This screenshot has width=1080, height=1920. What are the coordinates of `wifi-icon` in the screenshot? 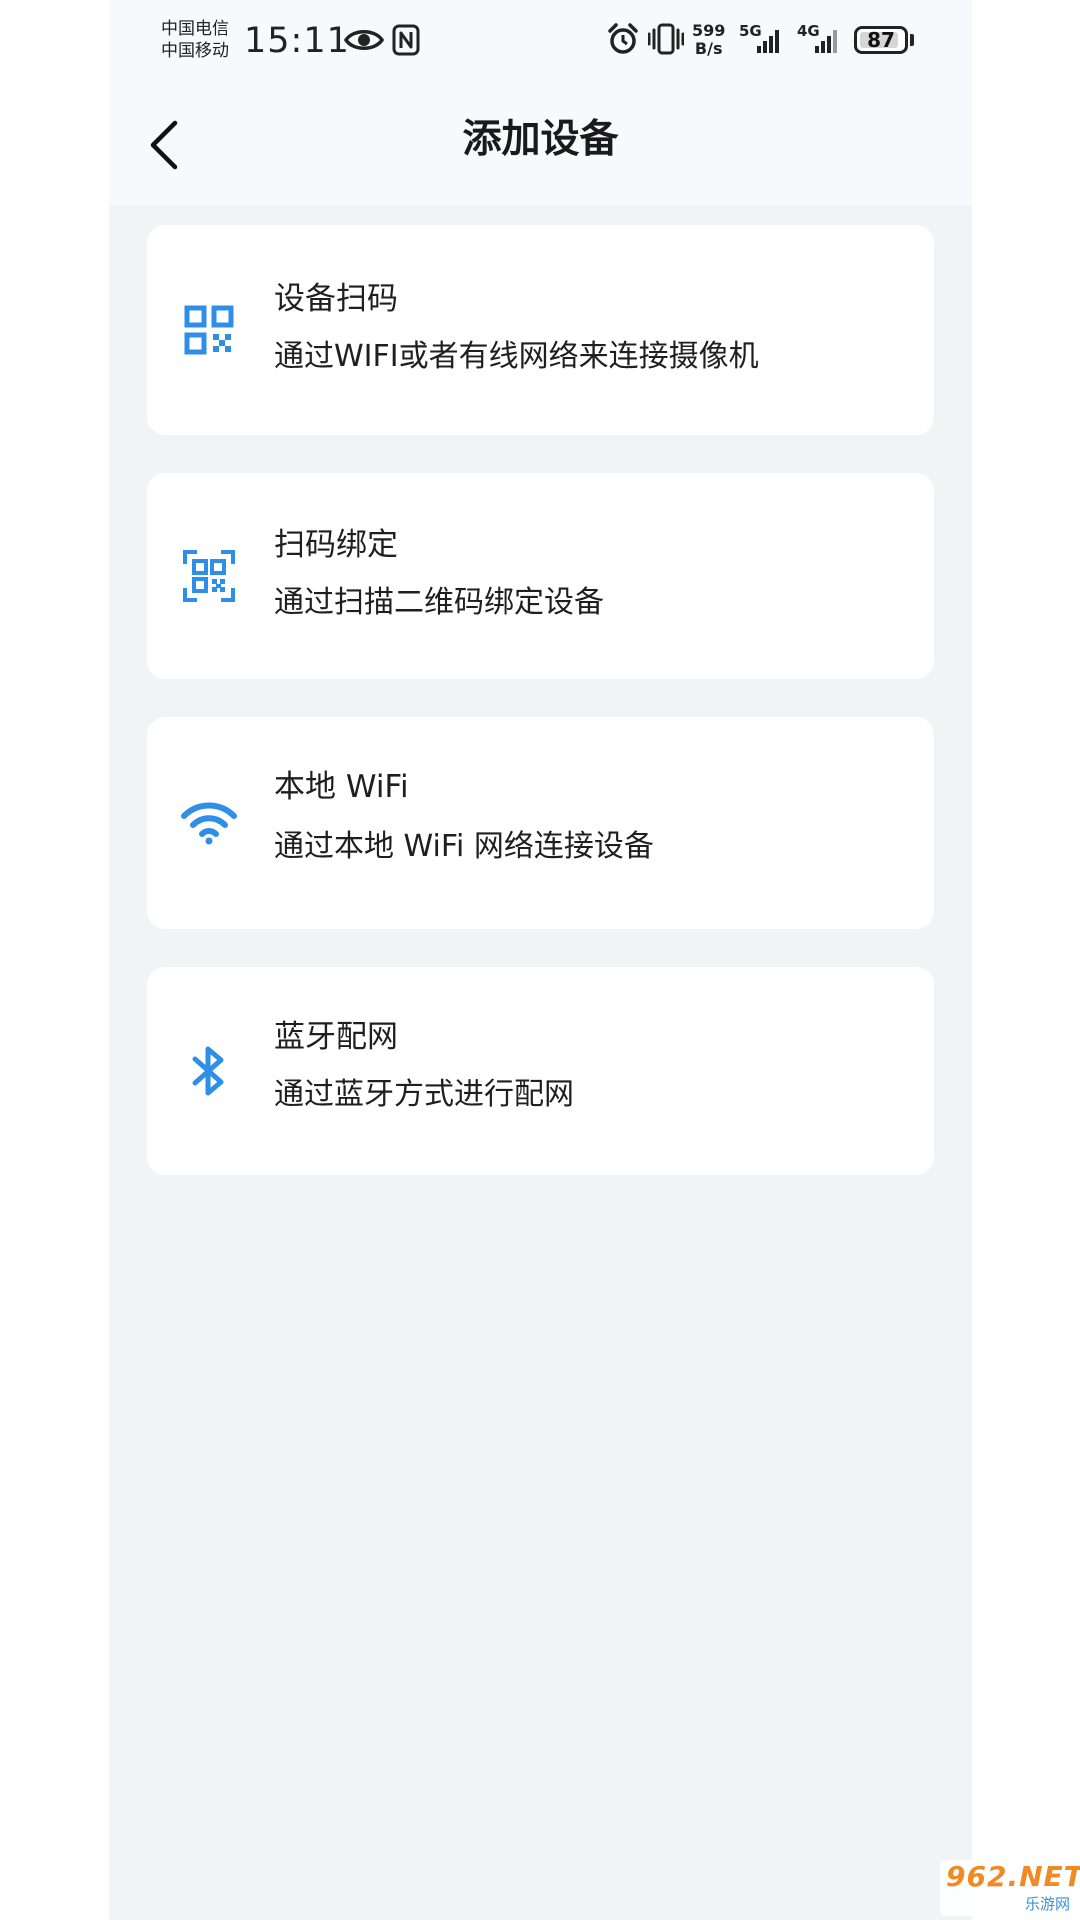 It's located at (209, 823).